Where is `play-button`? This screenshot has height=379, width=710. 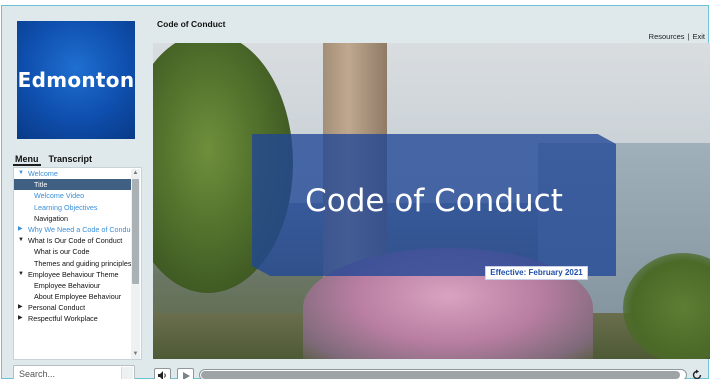
play-button is located at coordinates (185, 373).